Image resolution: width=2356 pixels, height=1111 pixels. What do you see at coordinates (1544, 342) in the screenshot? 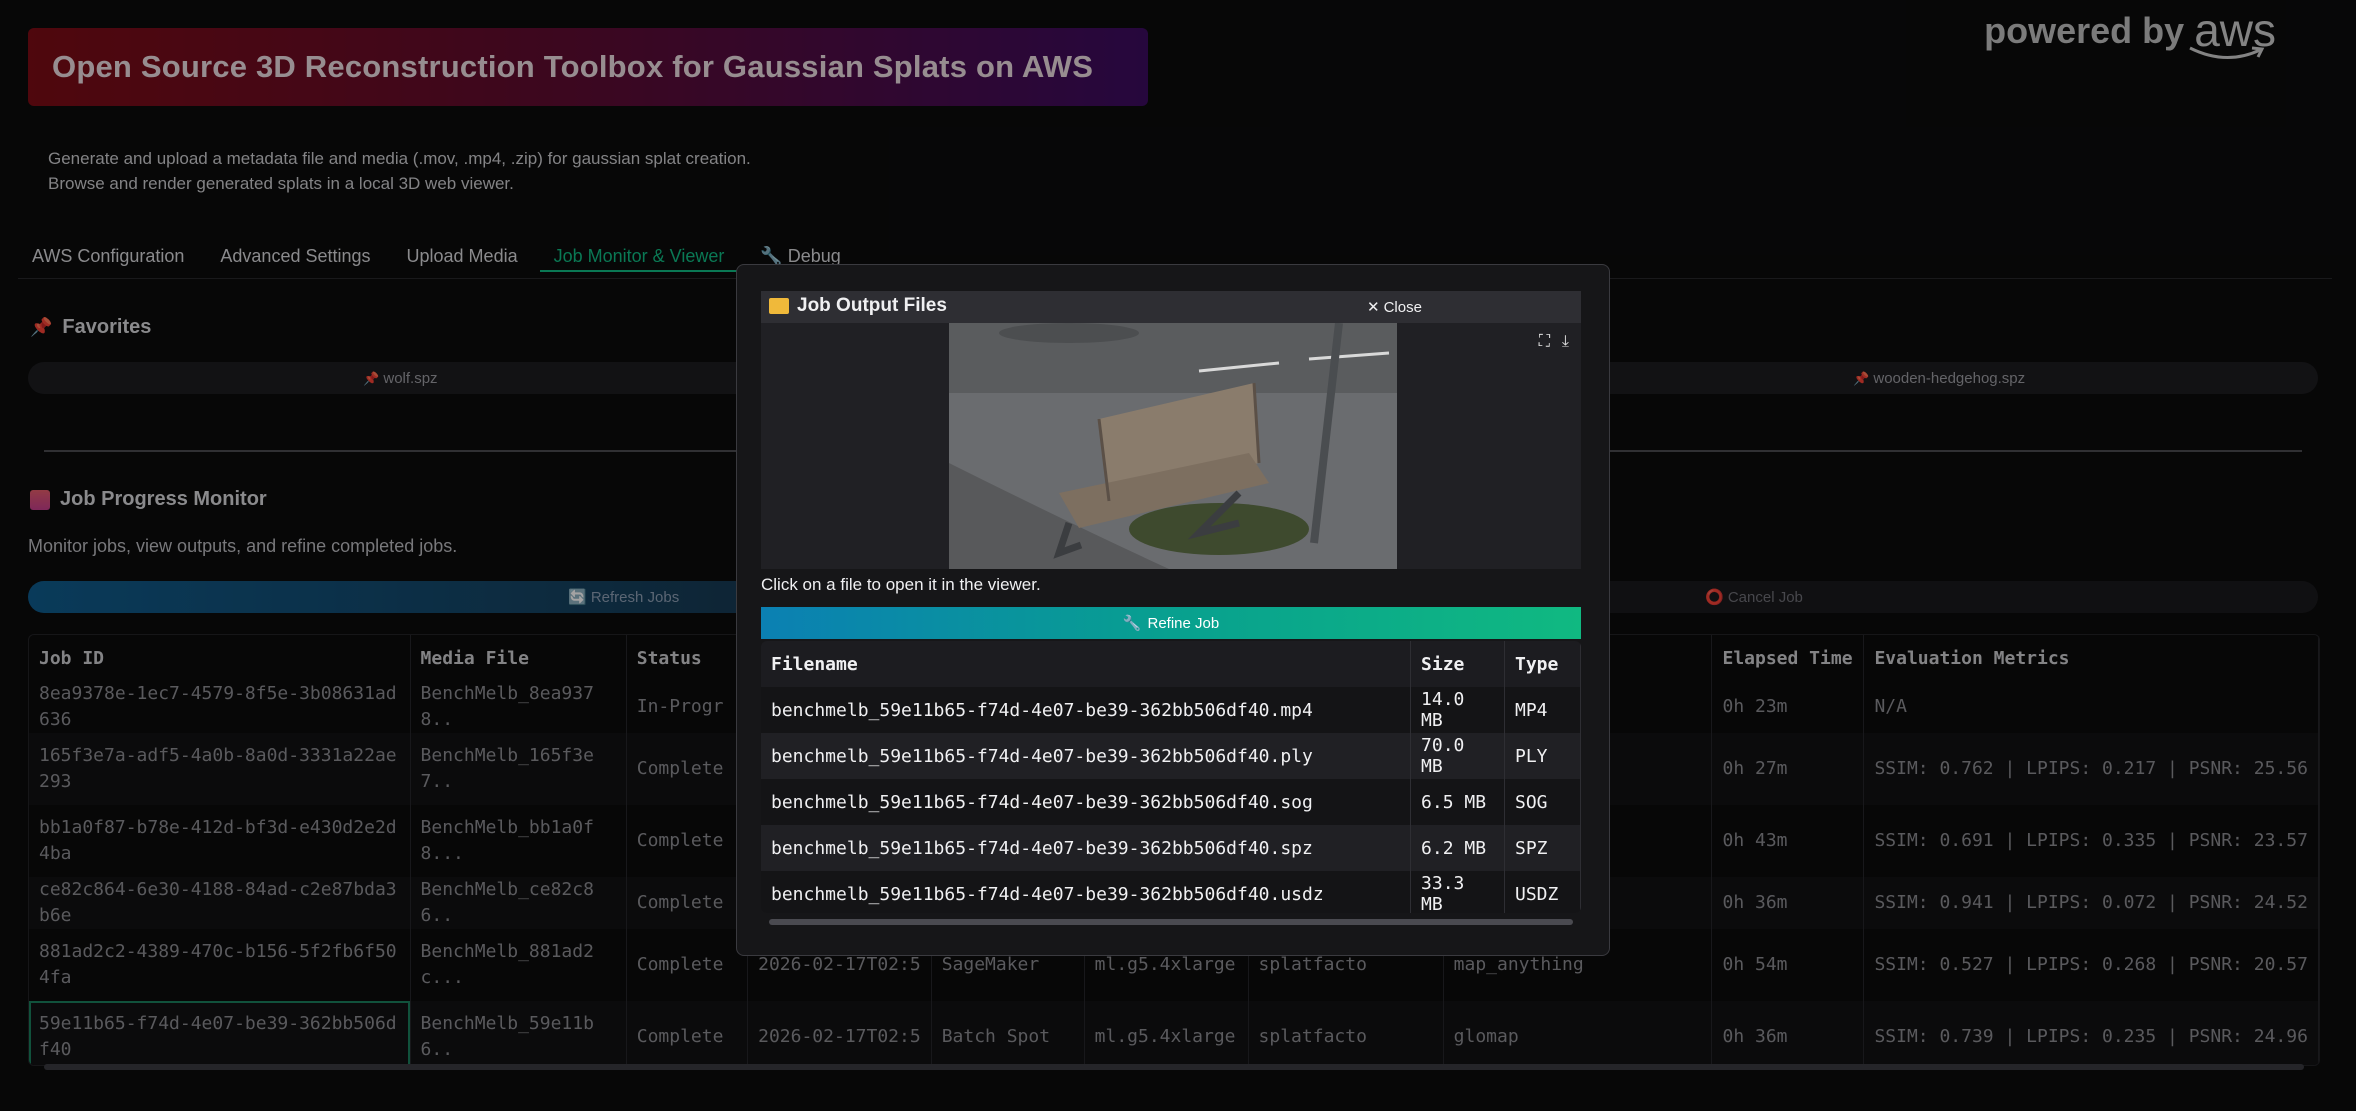
I see `fullscreen-icon: ⛶` at bounding box center [1544, 342].